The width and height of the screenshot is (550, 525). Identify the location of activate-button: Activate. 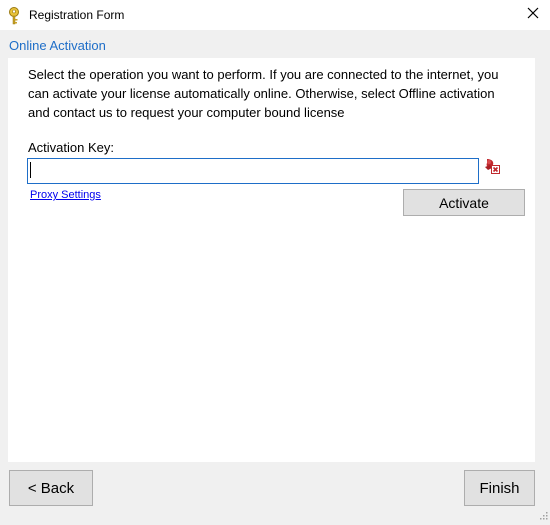
(464, 202).